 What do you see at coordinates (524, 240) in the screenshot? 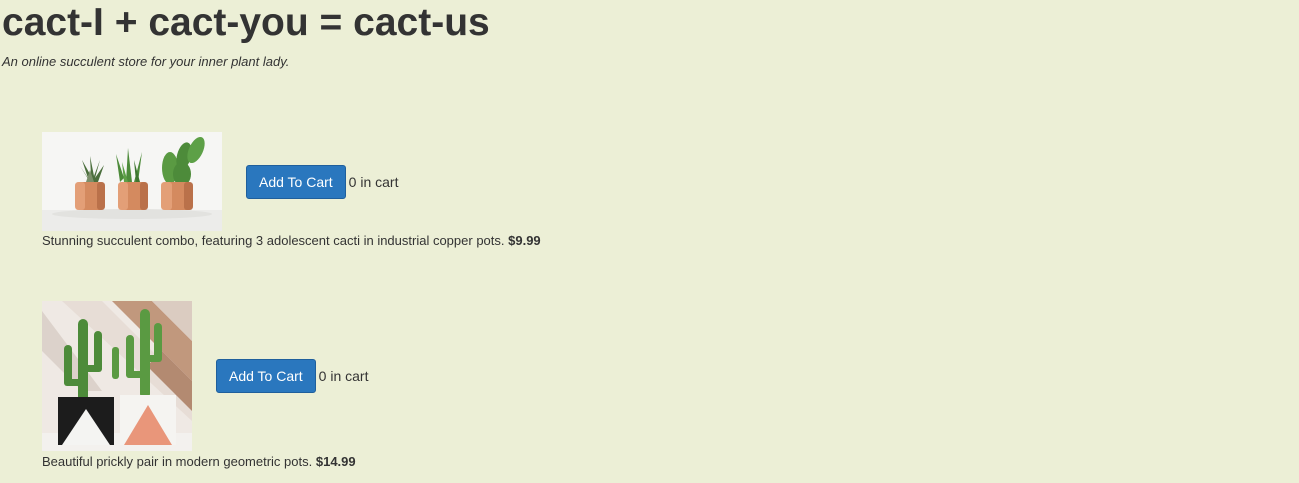
I see `product-price: $9.99` at bounding box center [524, 240].